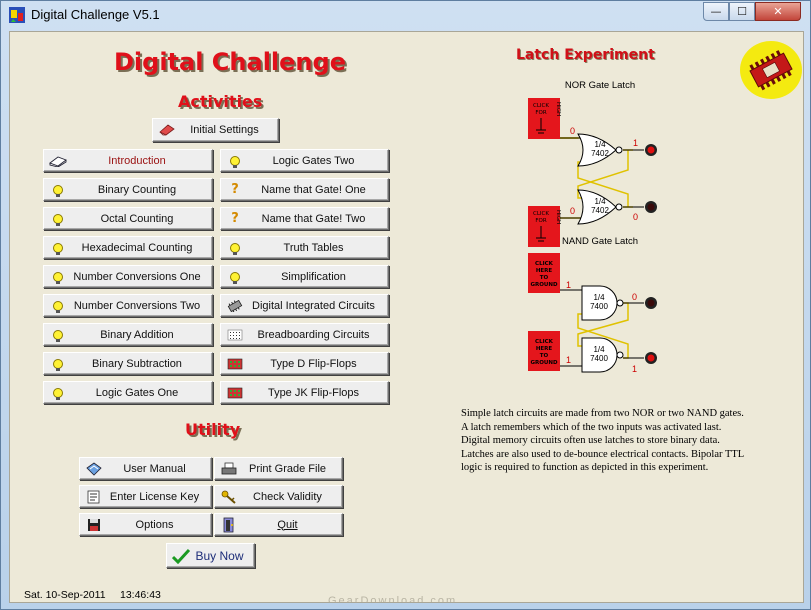 This screenshot has width=811, height=610. I want to click on activity-binary-addition-button: Binary Addition, so click(128, 334).